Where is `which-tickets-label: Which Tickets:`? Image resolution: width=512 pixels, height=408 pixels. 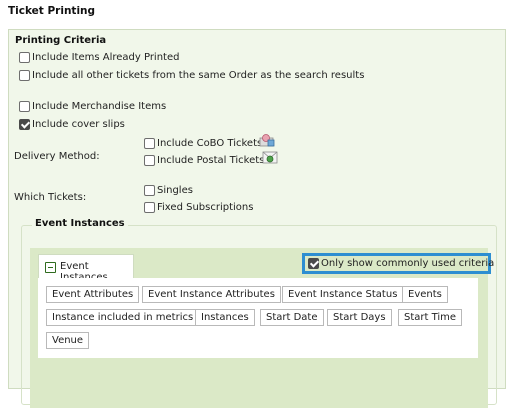 which-tickets-label: Which Tickets: is located at coordinates (50, 197).